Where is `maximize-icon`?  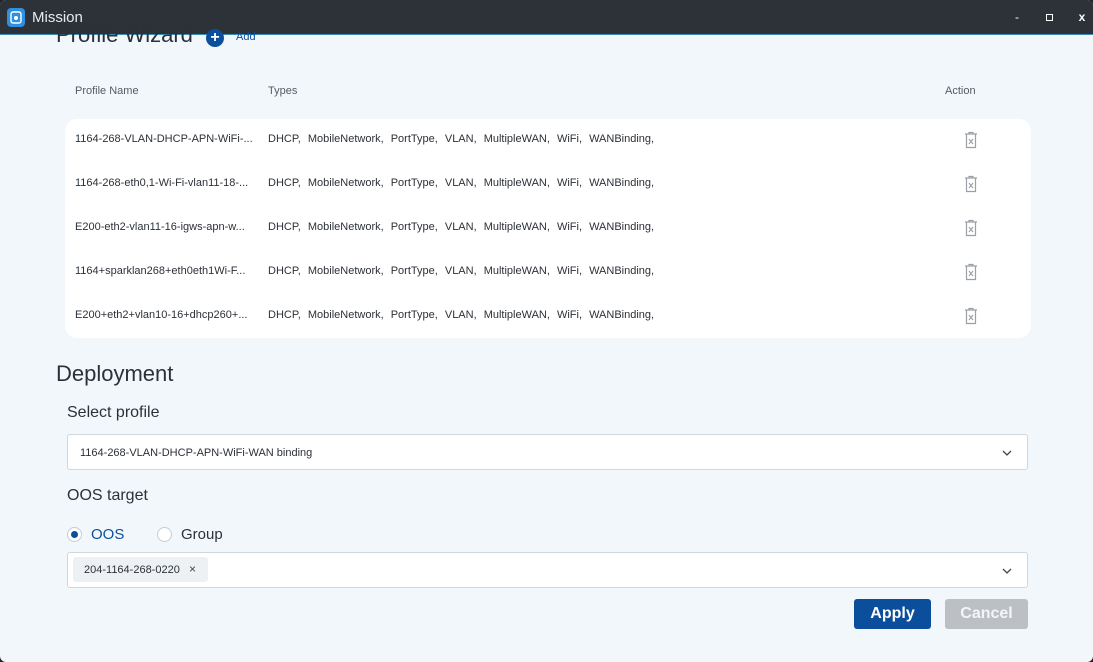 maximize-icon is located at coordinates (1049, 17).